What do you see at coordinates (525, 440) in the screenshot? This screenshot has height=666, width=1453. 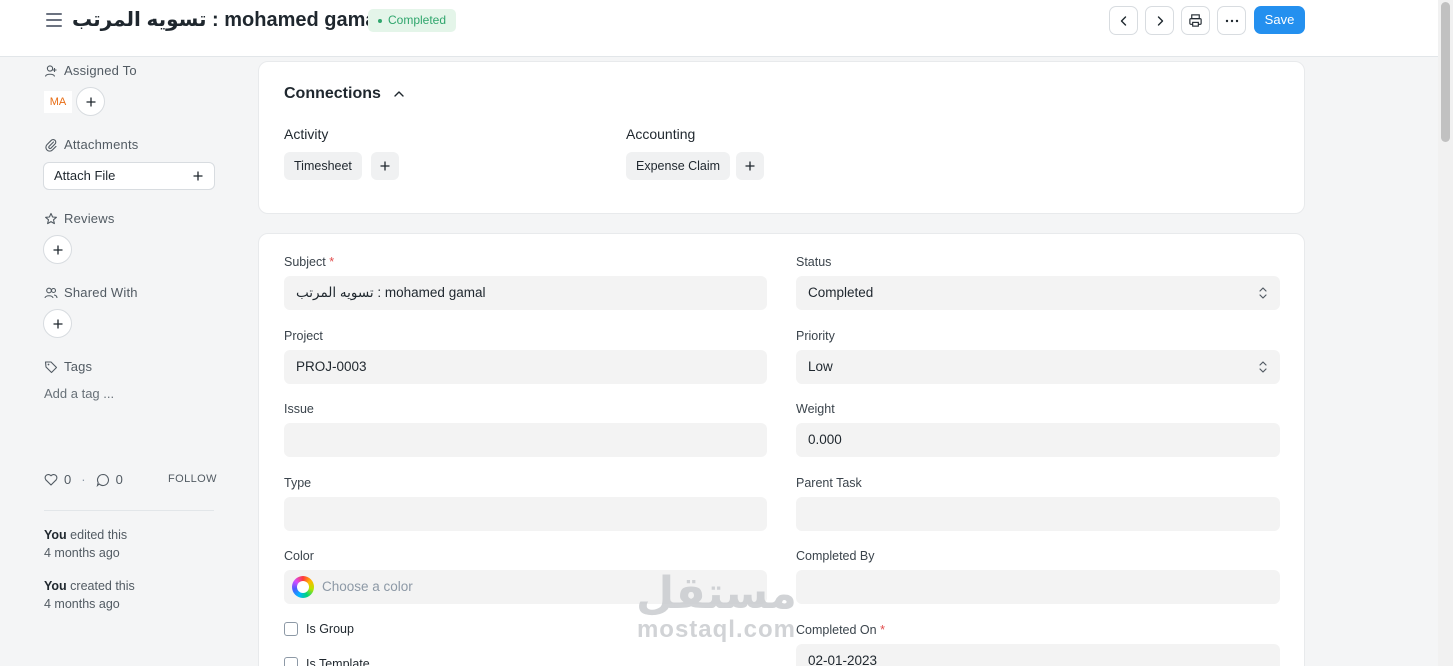 I see `issue-input` at bounding box center [525, 440].